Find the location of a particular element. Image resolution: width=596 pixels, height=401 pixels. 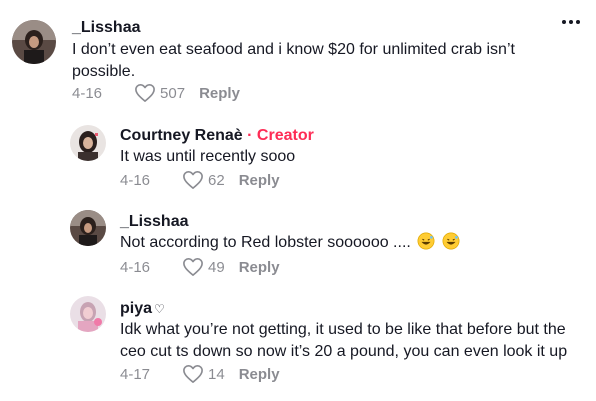

comment-text: It was until recently sooo is located at coordinates (208, 156).